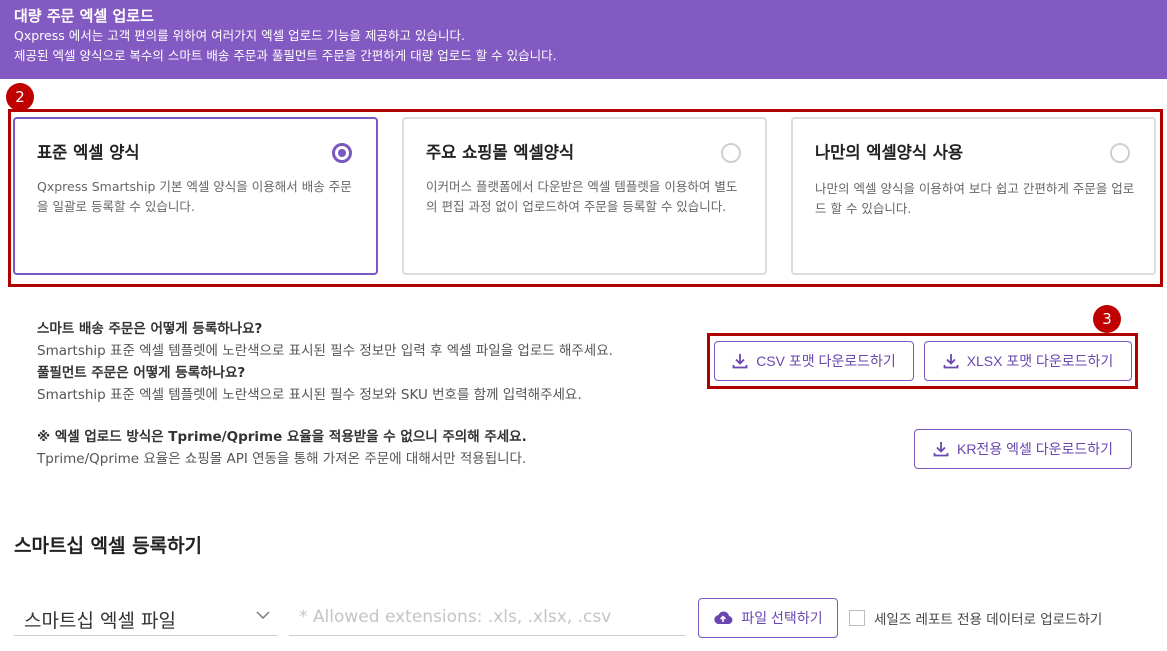 Image resolution: width=1167 pixels, height=651 pixels. I want to click on sales-report-checkbox-label: 세일즈 레포트 전용 데이터로 업로드하기, so click(988, 618).